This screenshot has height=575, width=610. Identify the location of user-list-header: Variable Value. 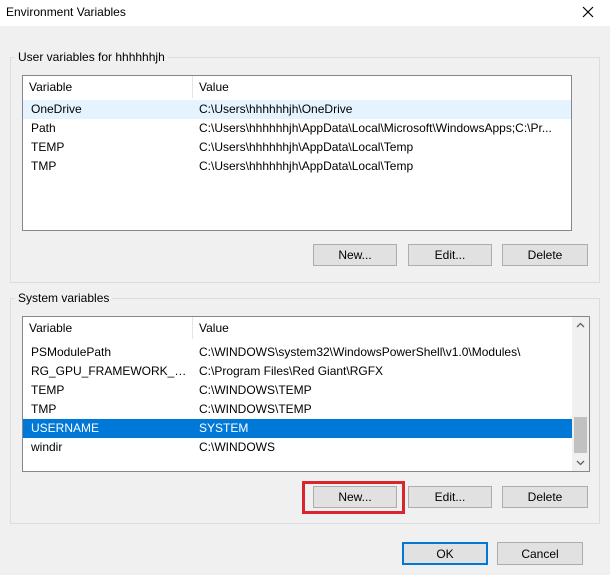
(297, 87).